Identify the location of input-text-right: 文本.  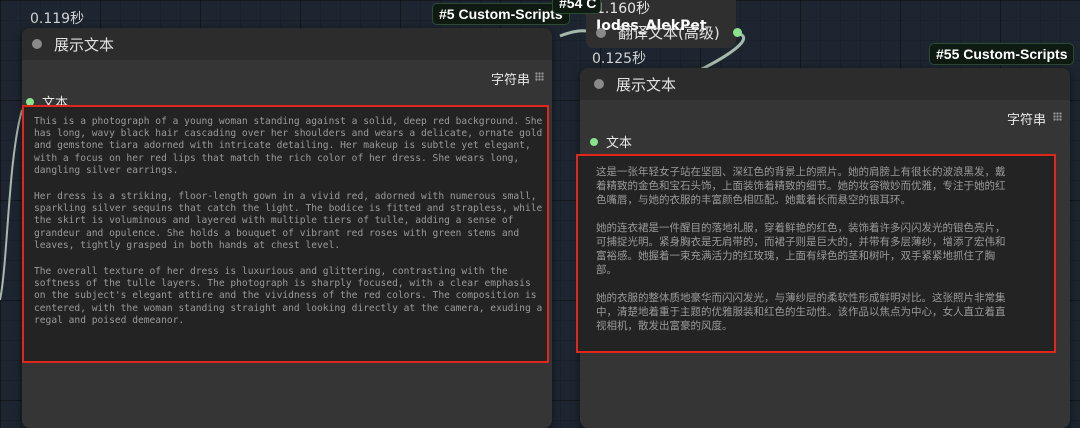
(619, 143).